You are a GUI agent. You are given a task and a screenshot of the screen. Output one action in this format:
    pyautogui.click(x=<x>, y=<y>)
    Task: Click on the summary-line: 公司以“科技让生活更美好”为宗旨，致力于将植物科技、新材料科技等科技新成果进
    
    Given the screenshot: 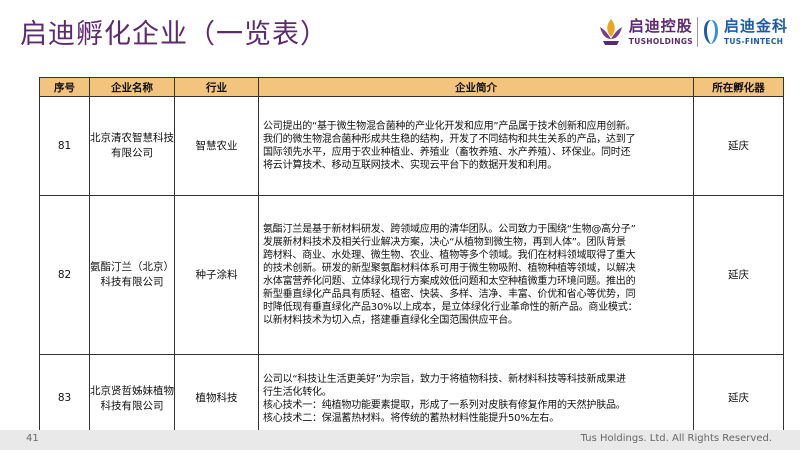 What is the action you would take?
    pyautogui.click(x=444, y=379)
    